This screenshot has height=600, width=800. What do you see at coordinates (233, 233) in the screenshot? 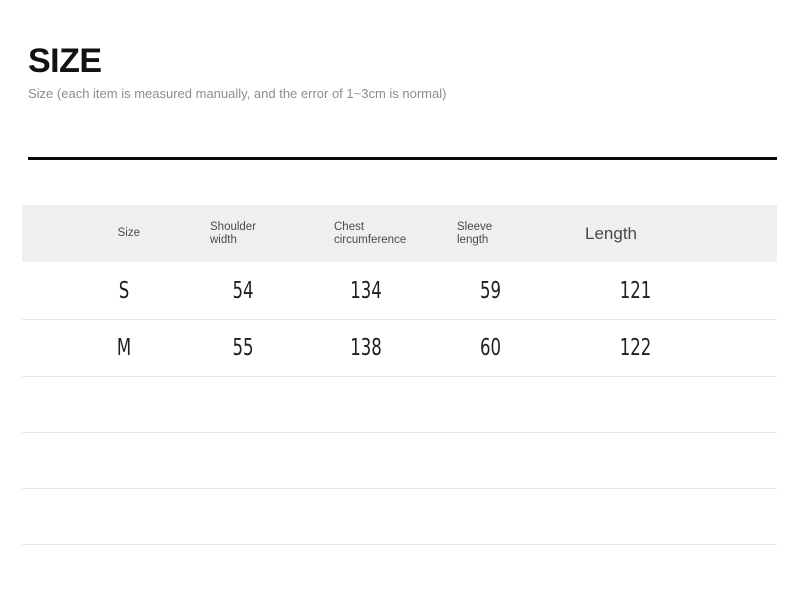
I see `column-header-shoulder-width: Shoulder width` at bounding box center [233, 233].